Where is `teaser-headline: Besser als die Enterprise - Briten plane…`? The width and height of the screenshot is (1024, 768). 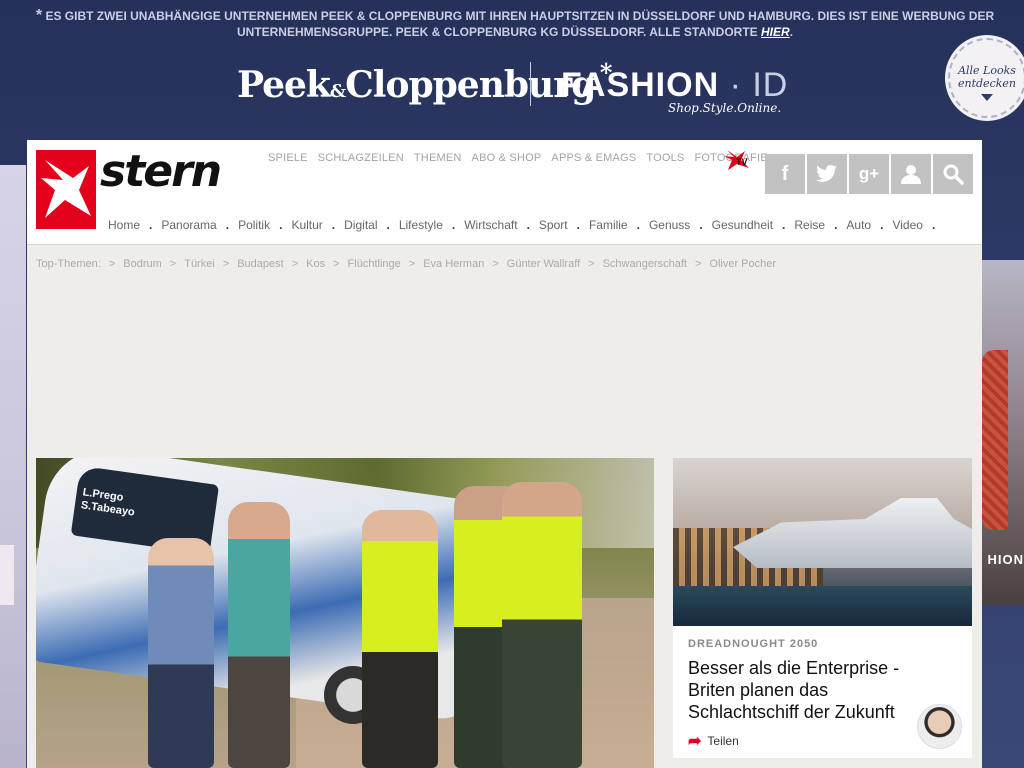
teaser-headline: Besser als die Enterprise - Briten plane… is located at coordinates (800, 690).